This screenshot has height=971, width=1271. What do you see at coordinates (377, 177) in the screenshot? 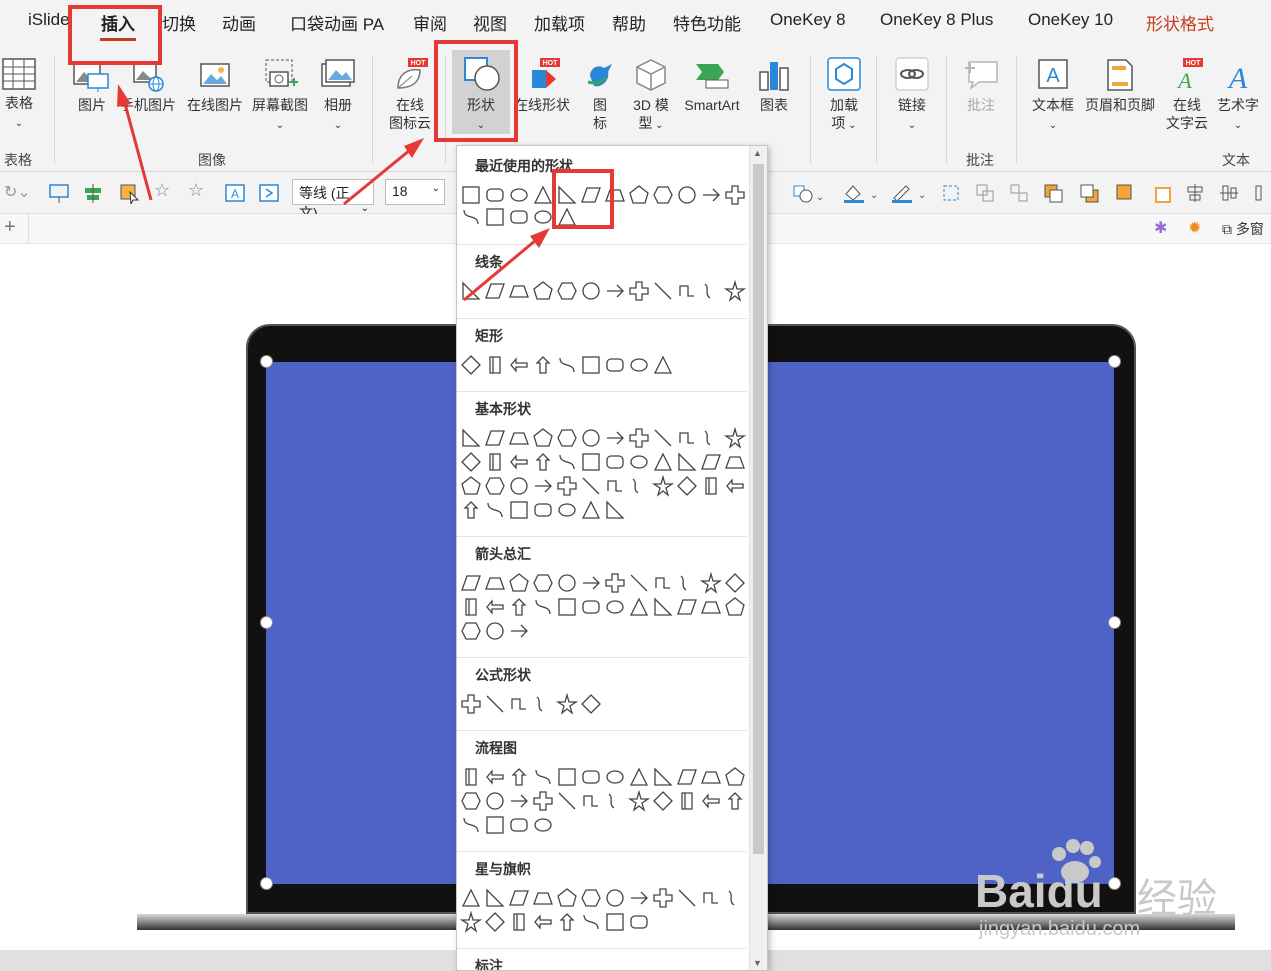
I see `arrow-to-shapes-button` at bounding box center [377, 177].